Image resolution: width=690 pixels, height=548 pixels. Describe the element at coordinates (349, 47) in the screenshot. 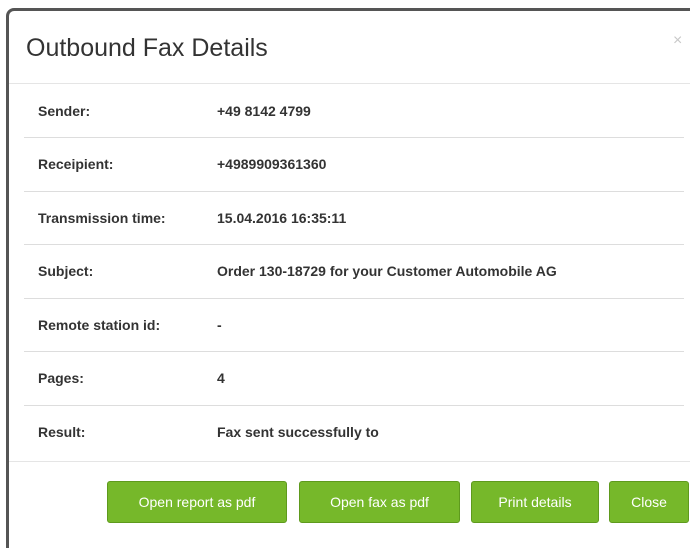

I see `dialog-header: Outbound Fax Details ×` at that location.